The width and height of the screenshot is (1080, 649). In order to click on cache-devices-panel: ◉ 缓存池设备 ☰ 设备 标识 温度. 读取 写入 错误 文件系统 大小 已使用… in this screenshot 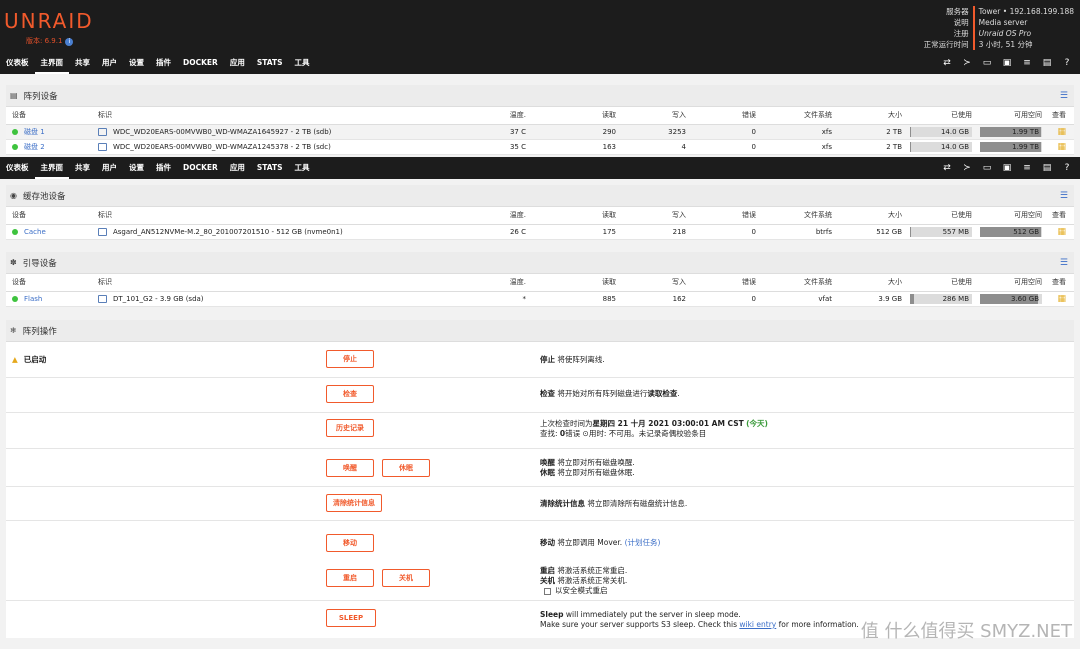, I will do `click(540, 212)`.